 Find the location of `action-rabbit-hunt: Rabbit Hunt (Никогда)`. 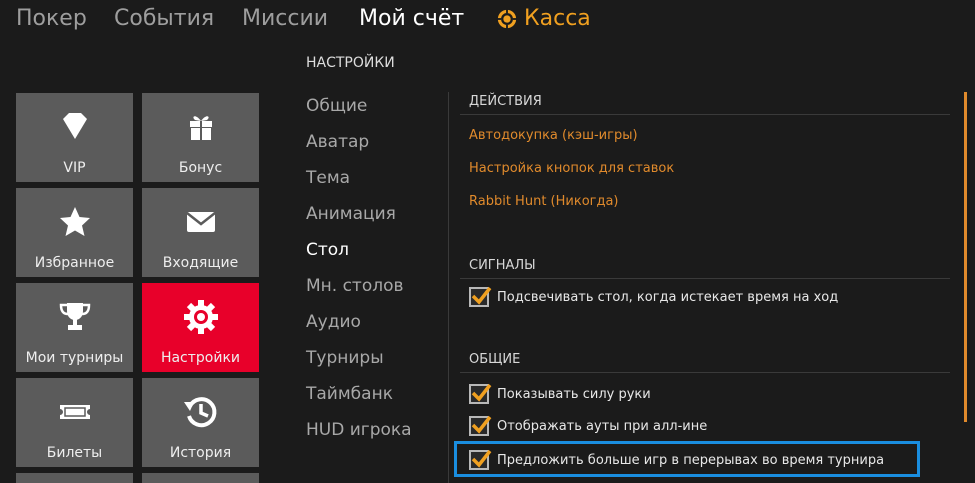

action-rabbit-hunt: Rabbit Hunt (Никогда) is located at coordinates (544, 201).